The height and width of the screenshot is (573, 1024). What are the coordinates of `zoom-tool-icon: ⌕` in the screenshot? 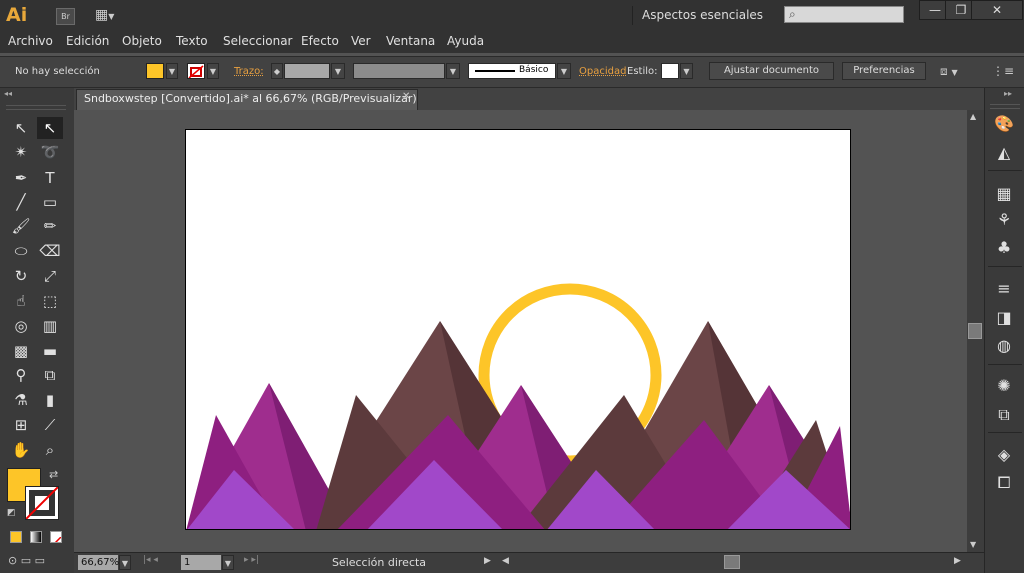 It's located at (50, 450).